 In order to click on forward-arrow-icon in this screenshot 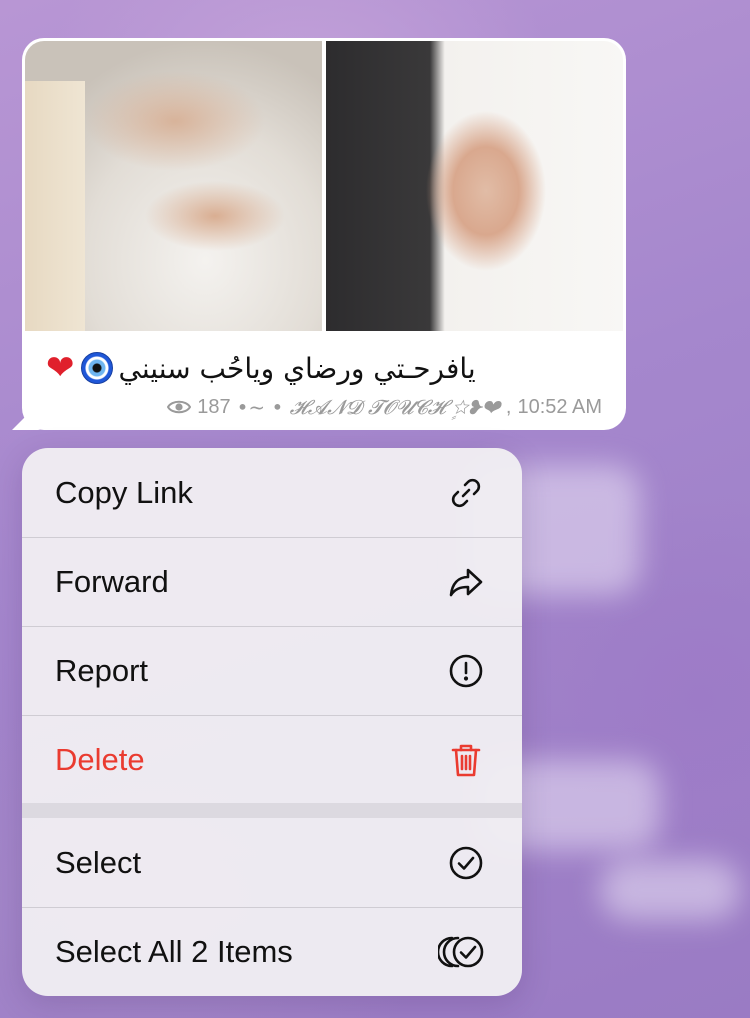, I will do `click(466, 582)`.